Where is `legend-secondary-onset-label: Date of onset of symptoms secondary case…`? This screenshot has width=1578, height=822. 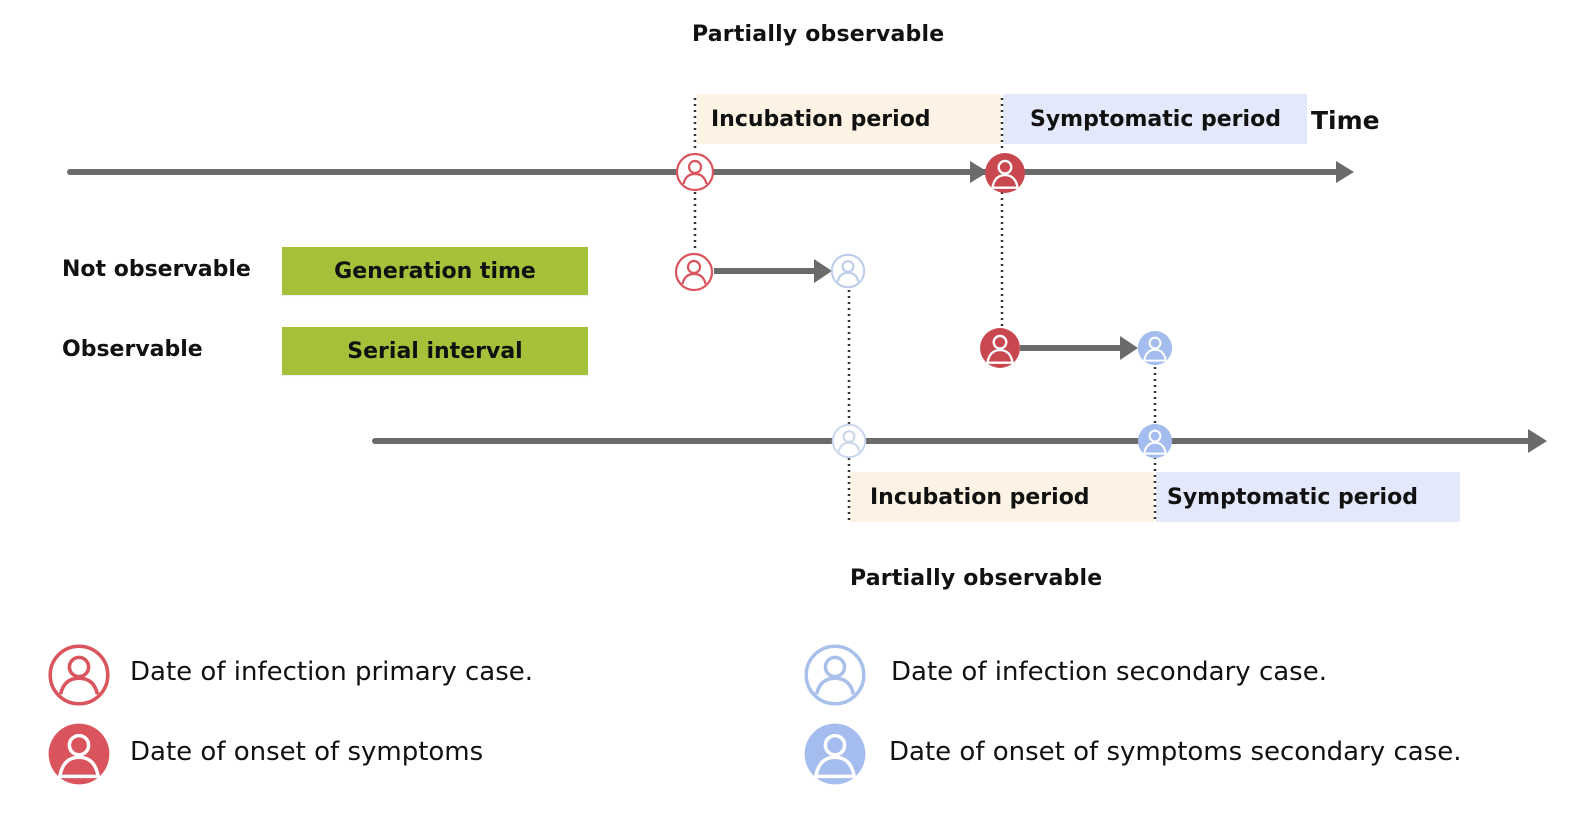
legend-secondary-onset-label: Date of onset of symptoms secondary case… is located at coordinates (1175, 752).